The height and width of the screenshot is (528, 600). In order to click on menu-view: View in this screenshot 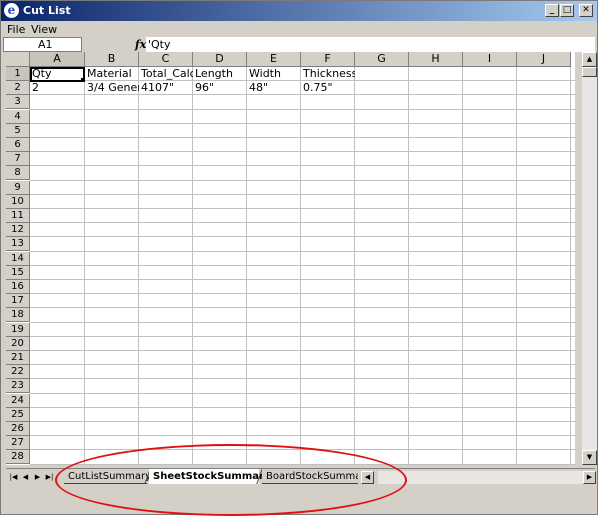, I will do `click(44, 29)`.